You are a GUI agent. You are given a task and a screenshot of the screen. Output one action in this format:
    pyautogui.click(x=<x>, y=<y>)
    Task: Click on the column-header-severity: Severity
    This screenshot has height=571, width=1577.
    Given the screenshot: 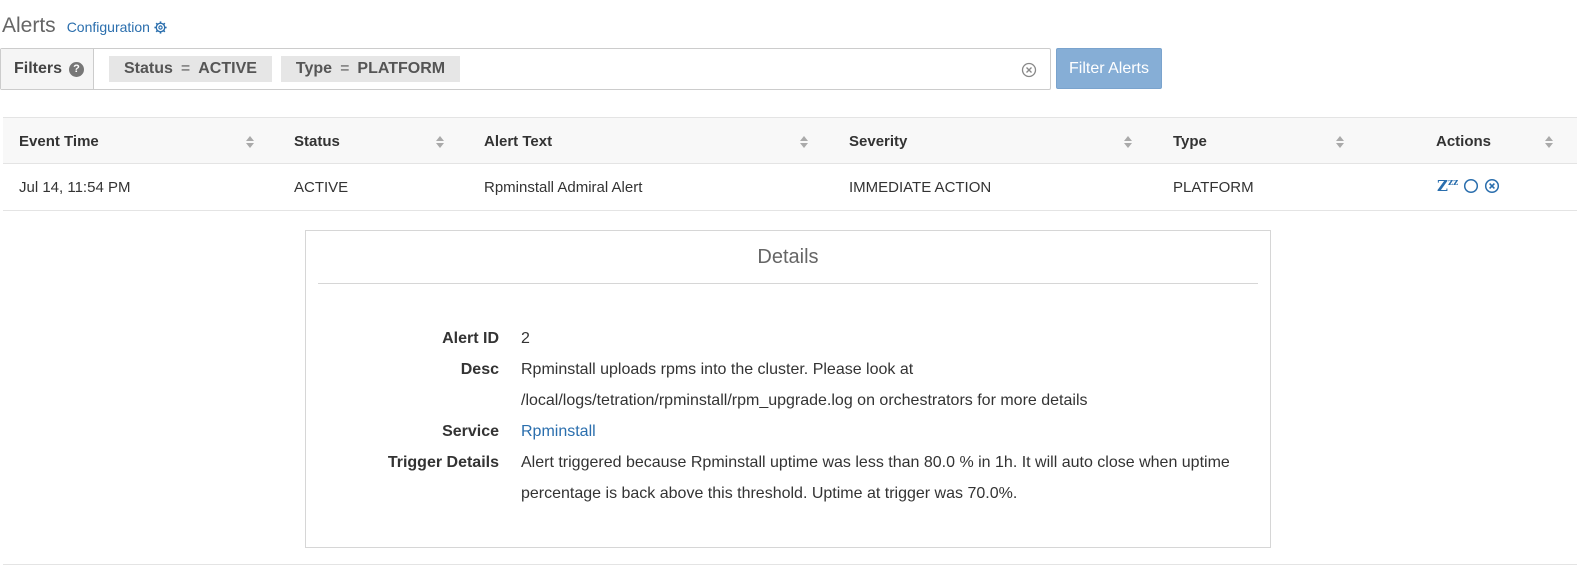 What is the action you would take?
    pyautogui.click(x=878, y=141)
    